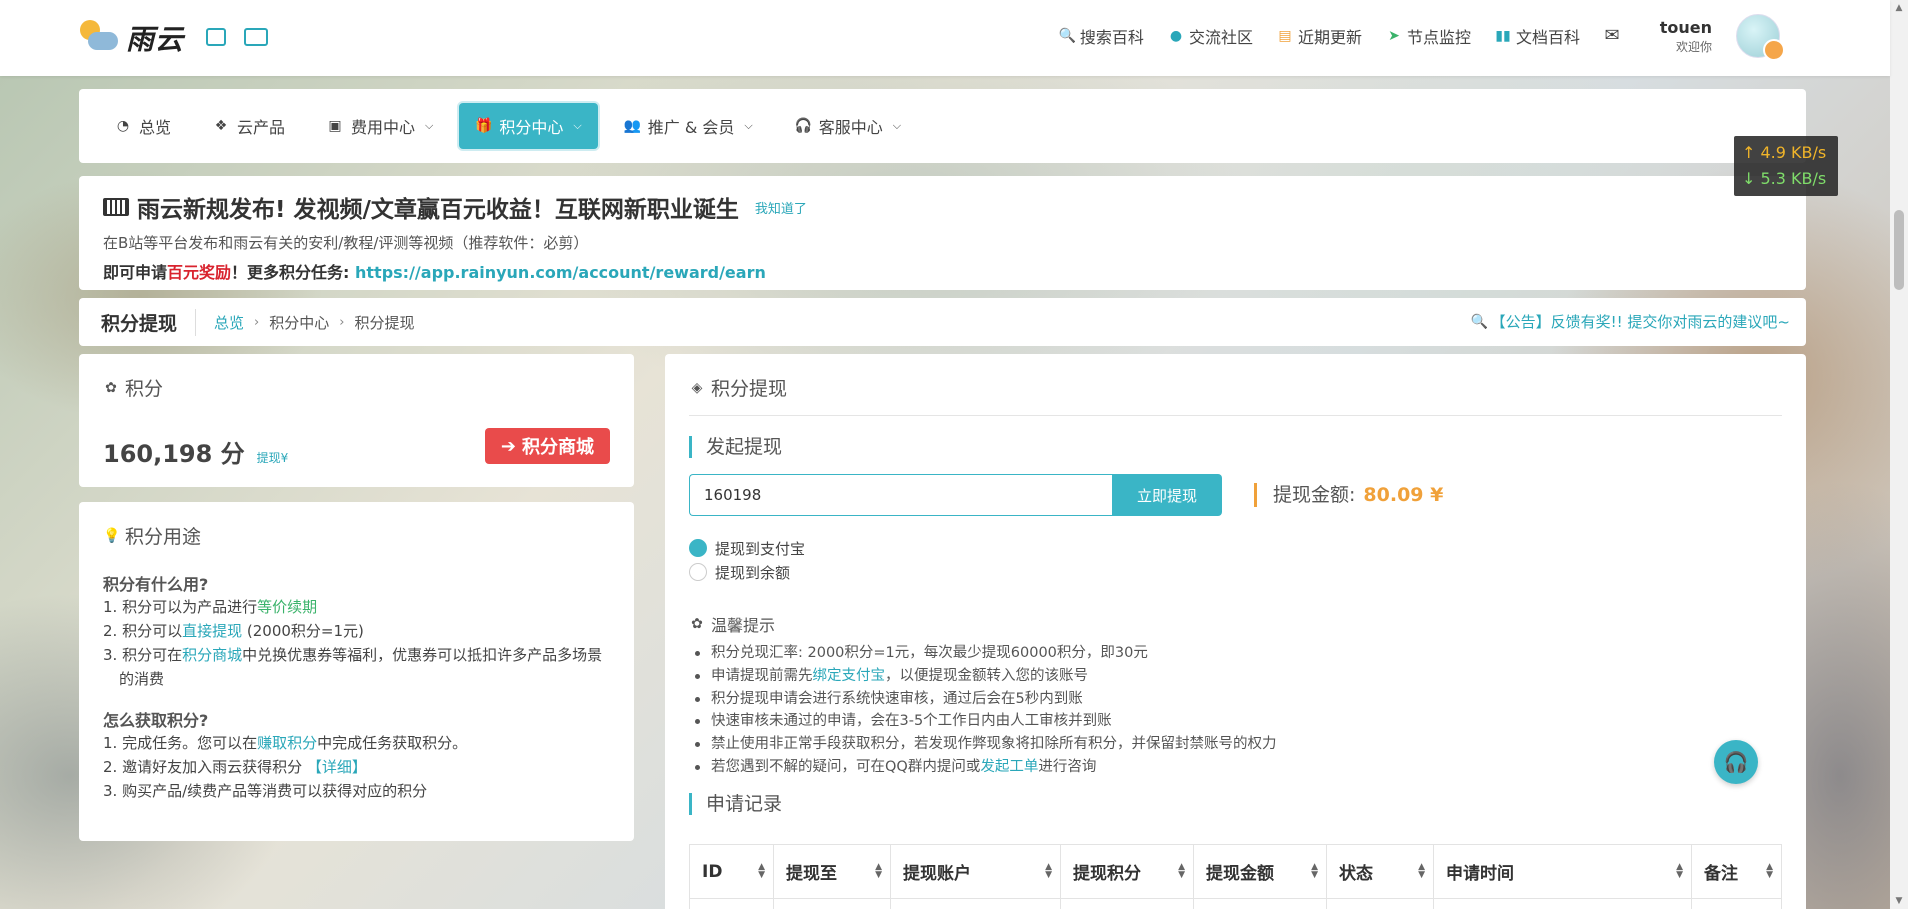 The width and height of the screenshot is (1908, 909). I want to click on withdraw-sub-link: 提现¥, so click(273, 457).